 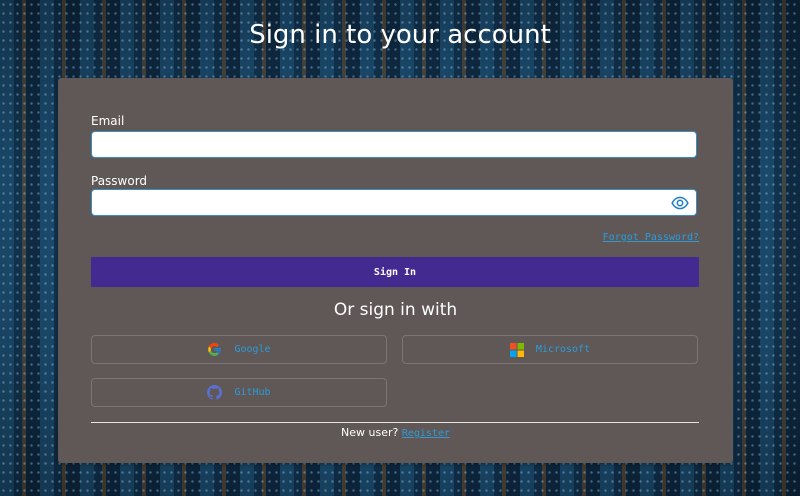 What do you see at coordinates (214, 349) in the screenshot?
I see `google-icon` at bounding box center [214, 349].